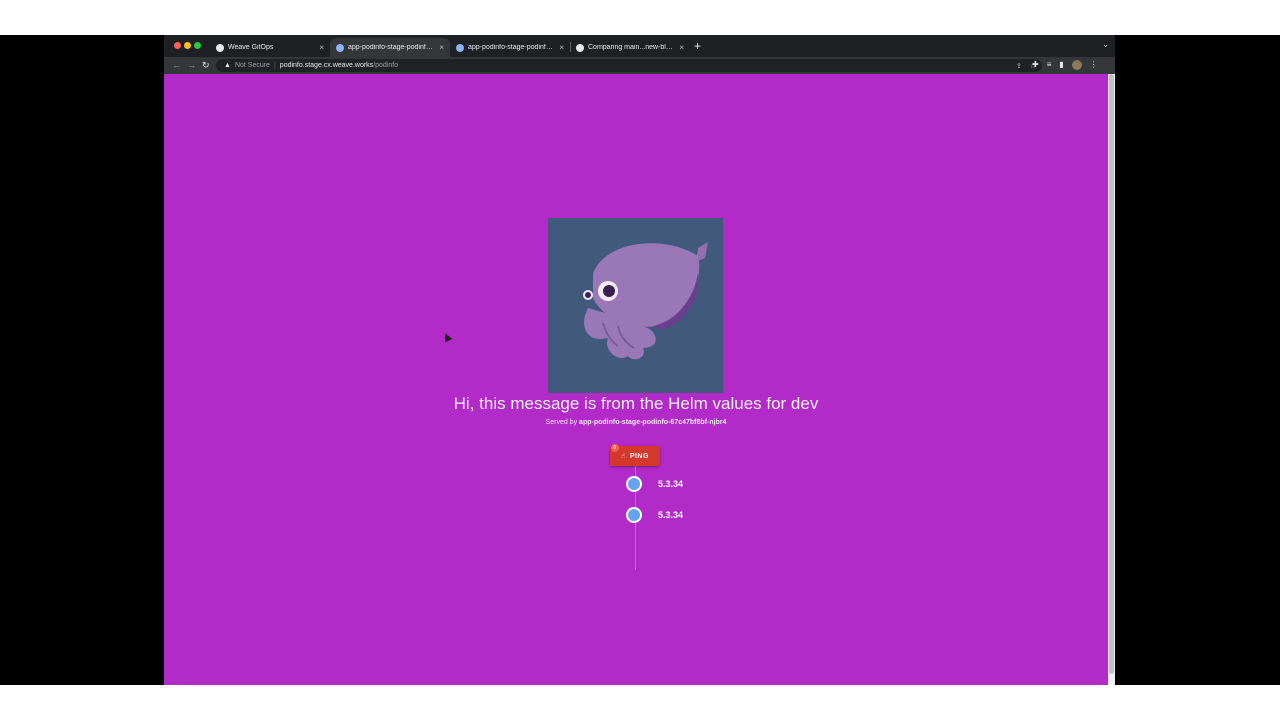  I want to click on podinfo-cuttlefish-logo, so click(635, 305).